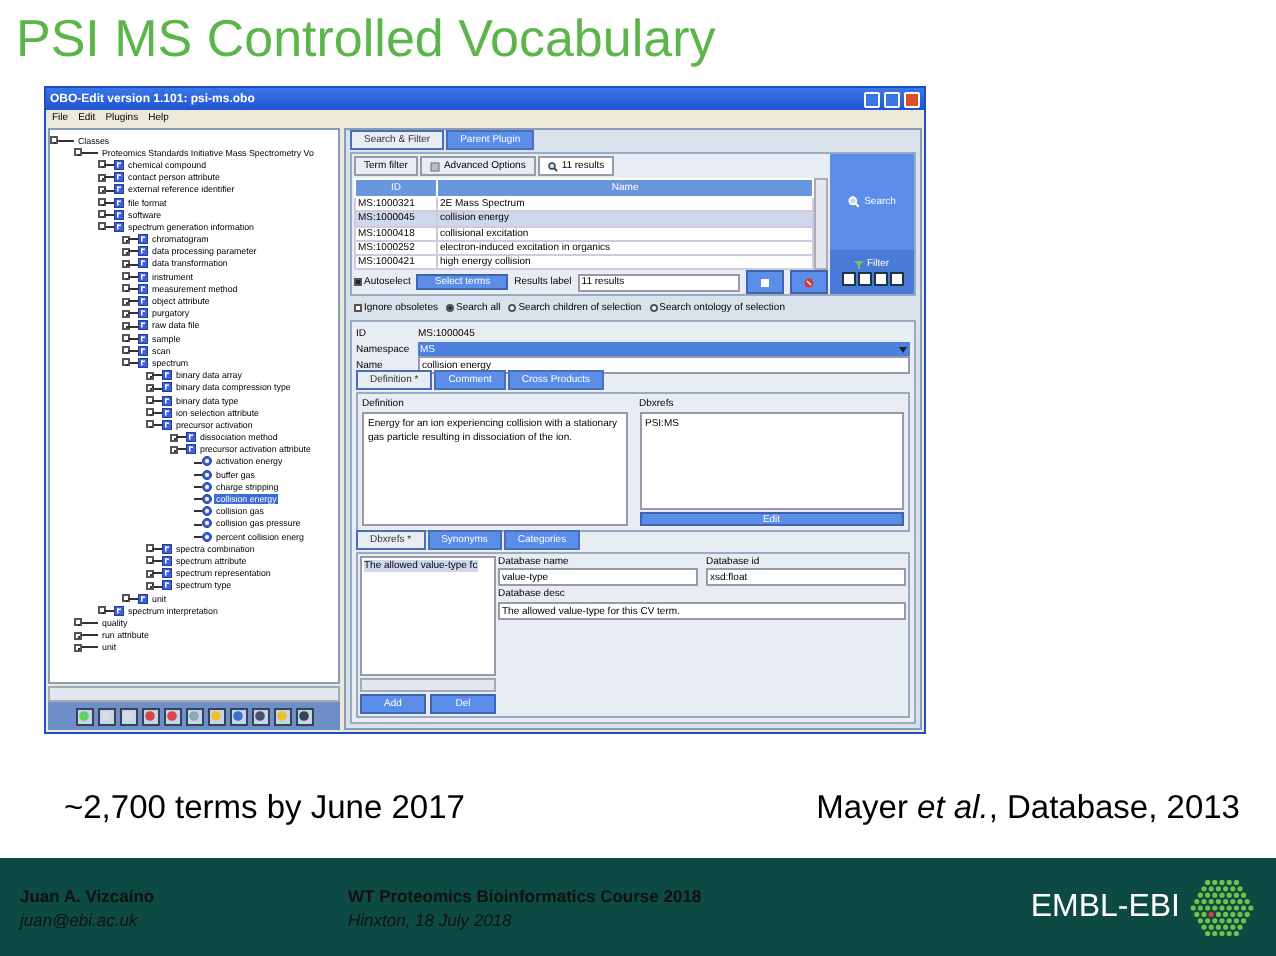 Image resolution: width=1276 pixels, height=956 pixels. Describe the element at coordinates (264, 810) in the screenshot. I see `caption-text: ~2,700 terms by June 2017` at that location.